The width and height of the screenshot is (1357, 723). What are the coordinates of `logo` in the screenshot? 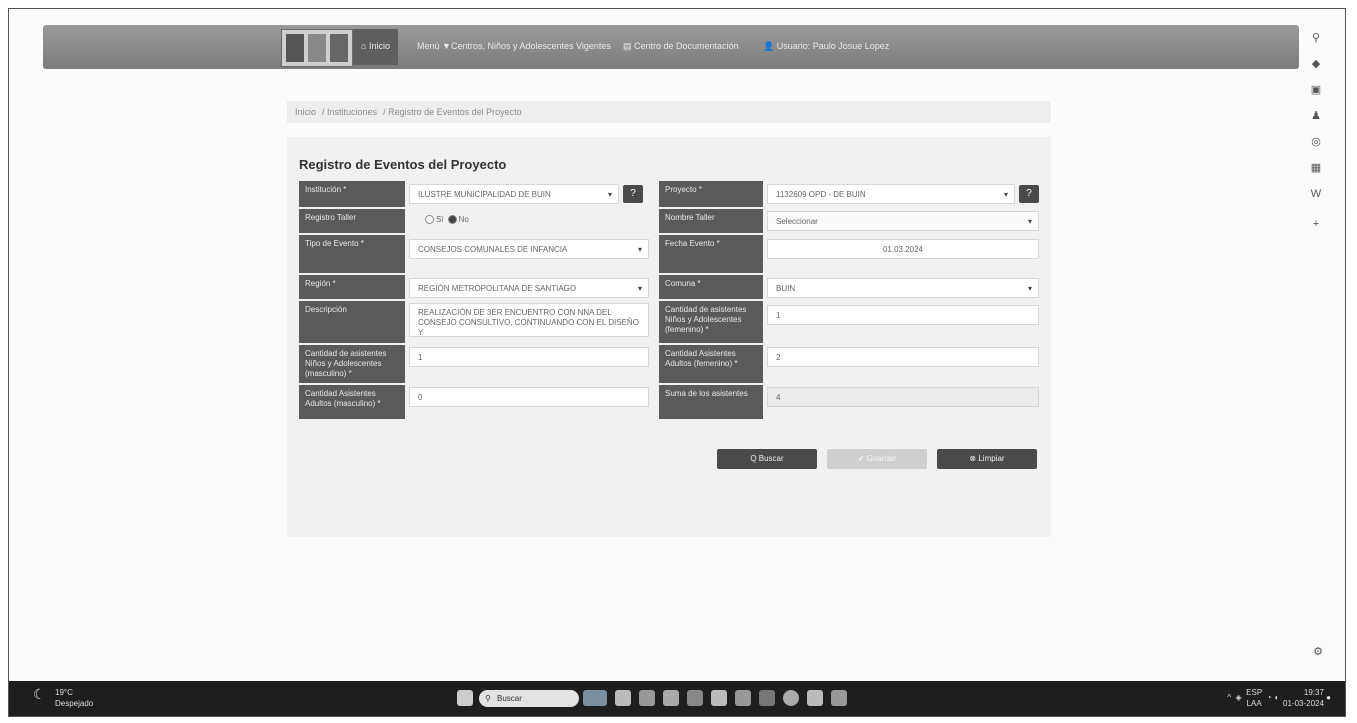 It's located at (317, 48).